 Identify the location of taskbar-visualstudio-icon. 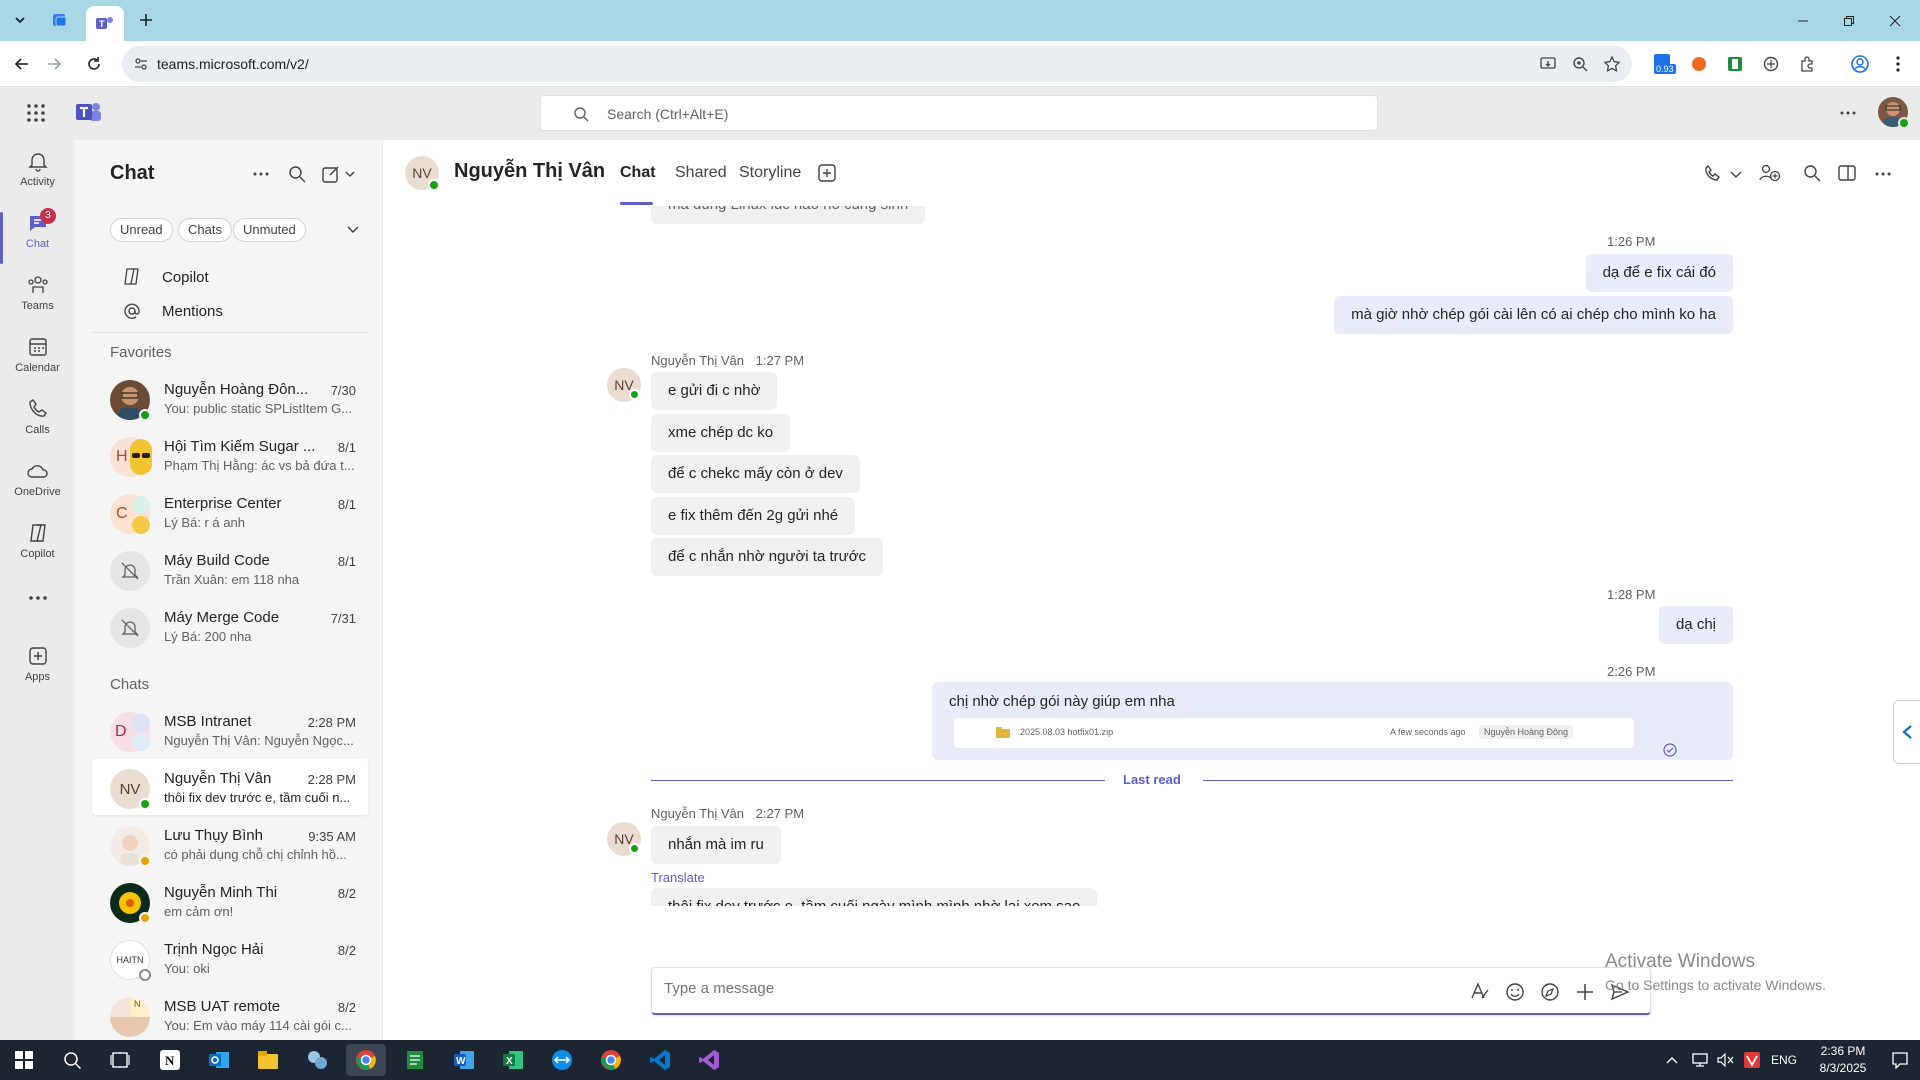
(709, 1060).